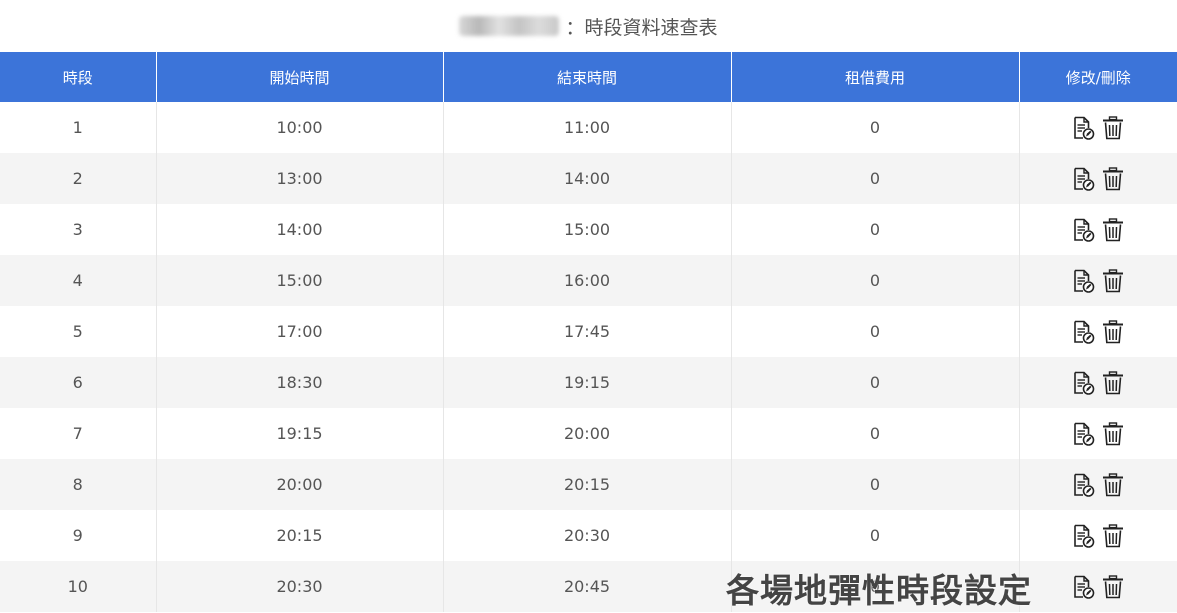  Describe the element at coordinates (78, 382) in the screenshot. I see `cell-period: 6` at that location.